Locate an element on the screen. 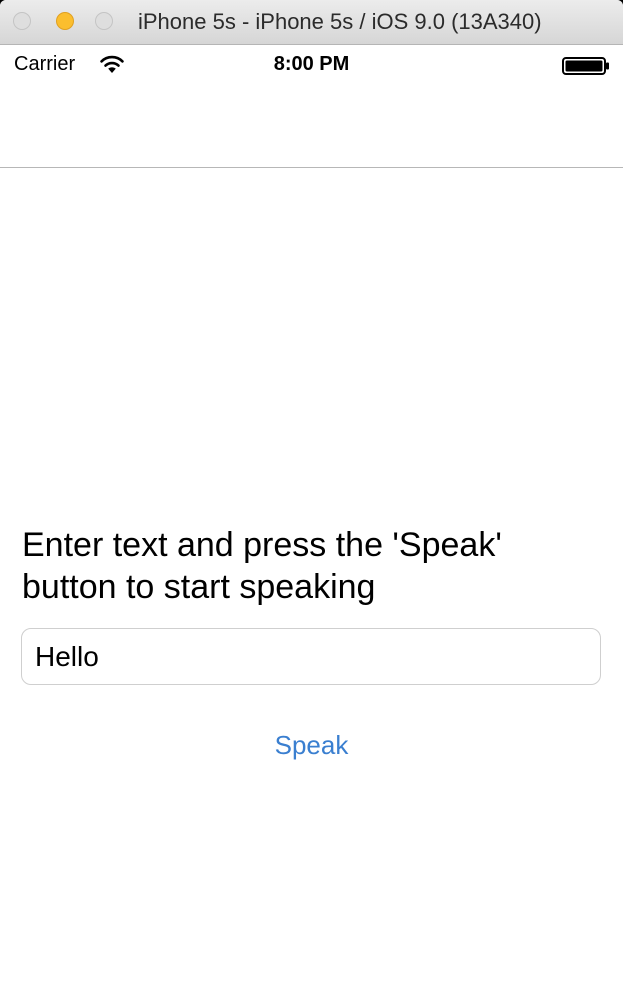  status-time: 8:00 PM is located at coordinates (311, 64).